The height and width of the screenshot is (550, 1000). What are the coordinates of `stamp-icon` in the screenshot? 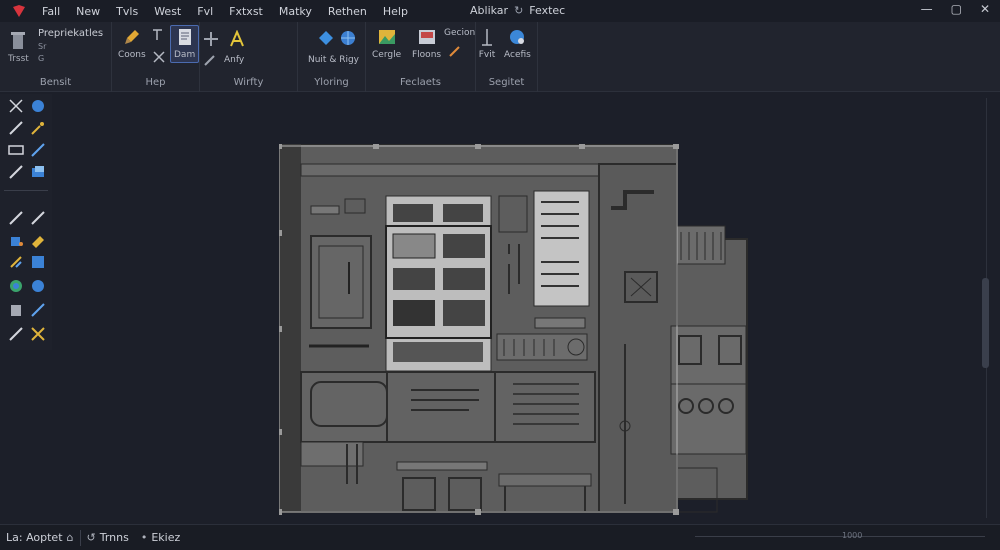 It's located at (16, 310).